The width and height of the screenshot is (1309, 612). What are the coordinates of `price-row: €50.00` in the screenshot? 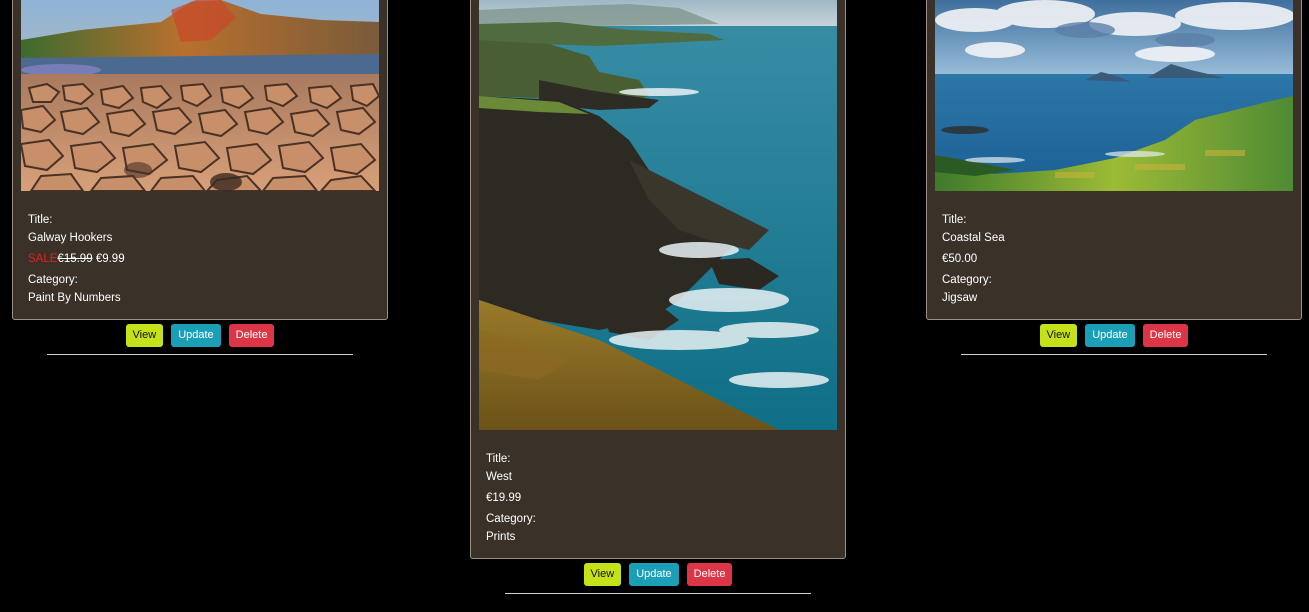 It's located at (1114, 259).